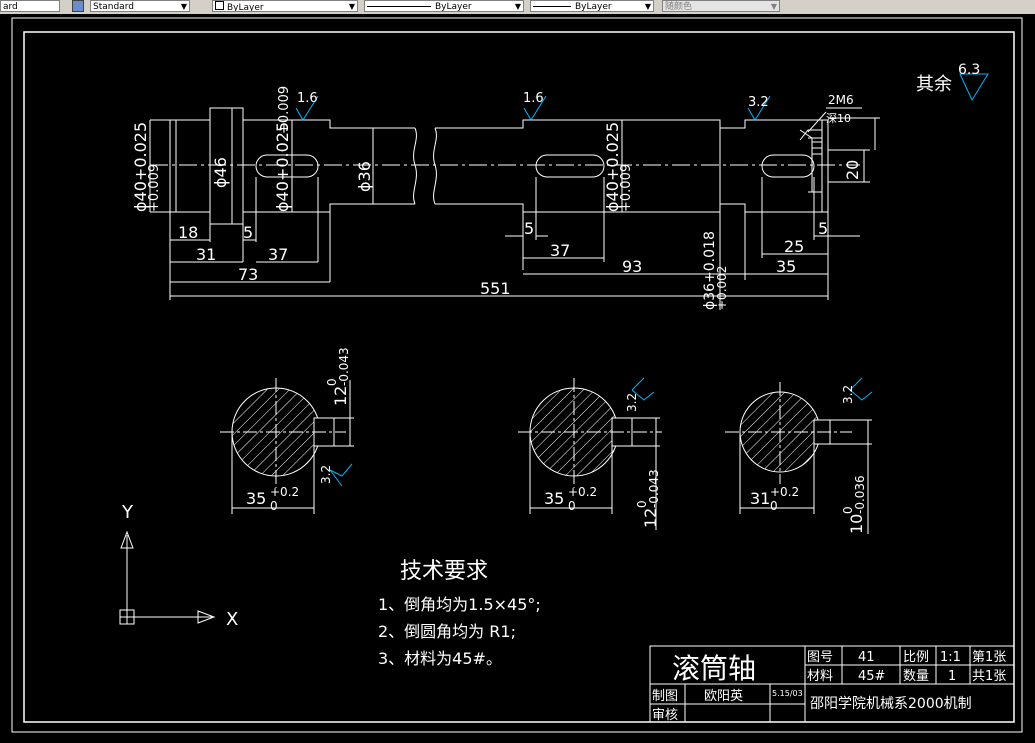 The height and width of the screenshot is (743, 1035). I want to click on section3-width: 31, so click(760, 498).